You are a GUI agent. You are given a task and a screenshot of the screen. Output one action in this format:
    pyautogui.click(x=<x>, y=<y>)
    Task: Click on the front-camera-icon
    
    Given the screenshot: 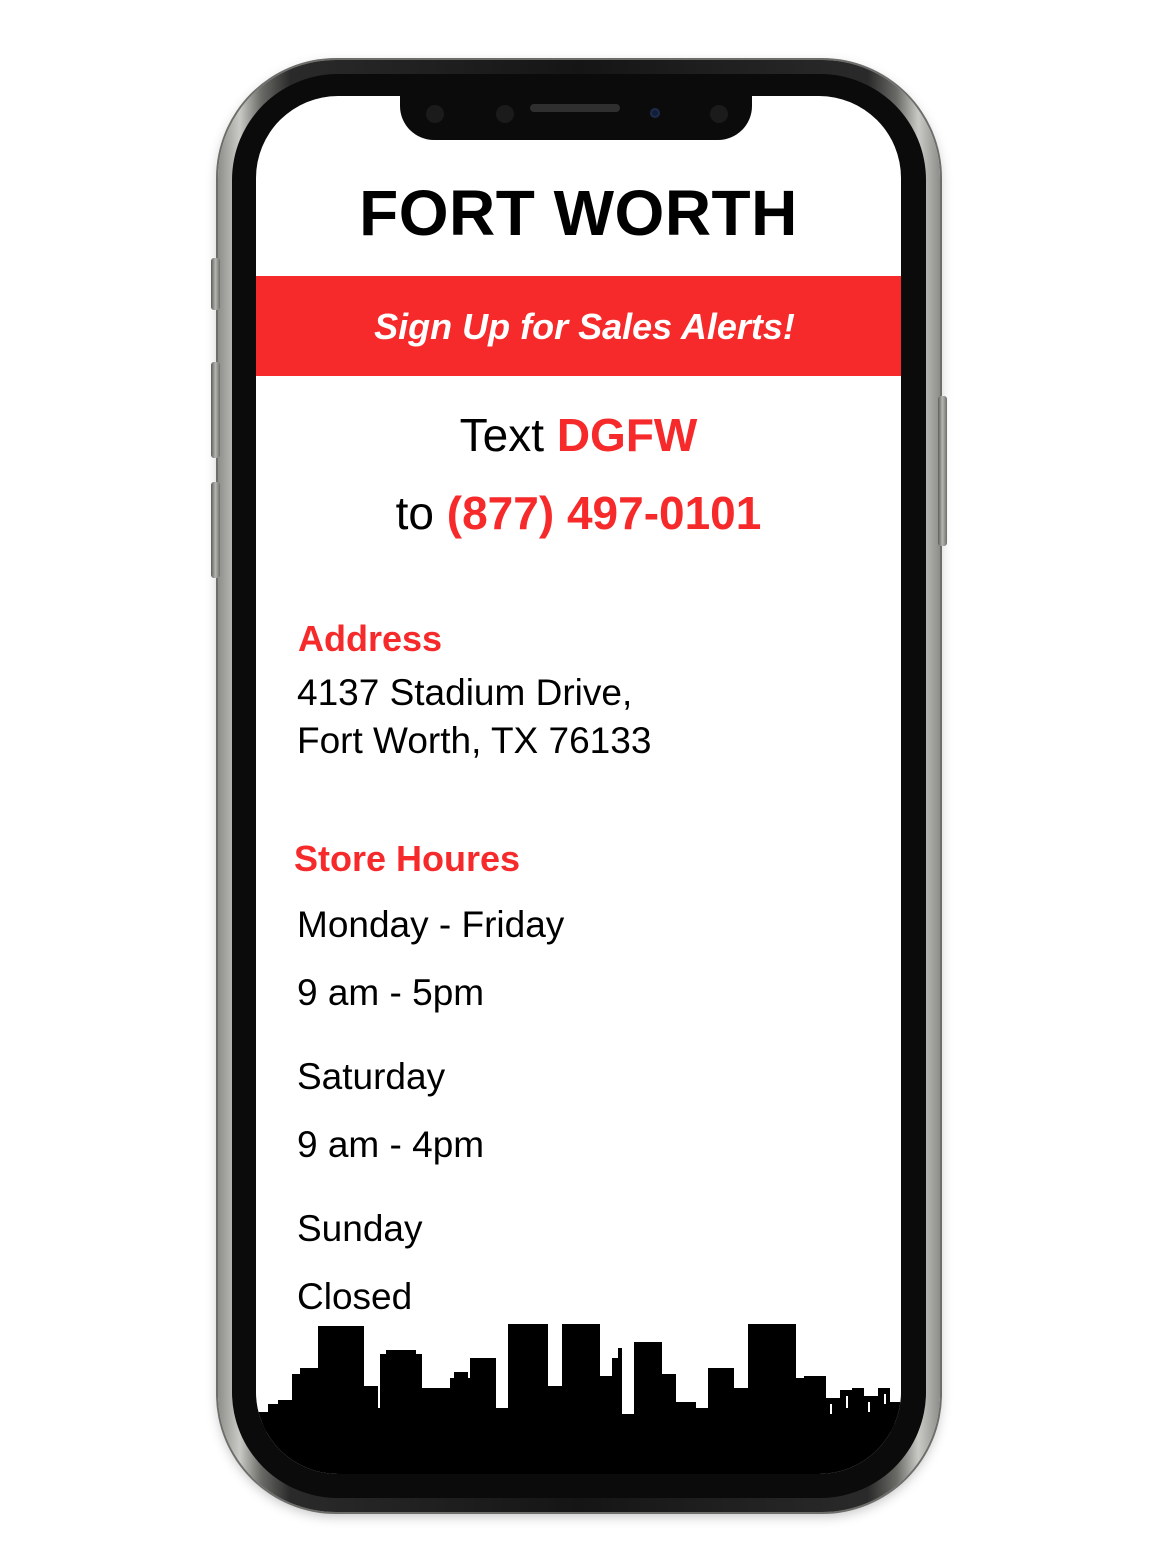 What is the action you would take?
    pyautogui.click(x=655, y=113)
    